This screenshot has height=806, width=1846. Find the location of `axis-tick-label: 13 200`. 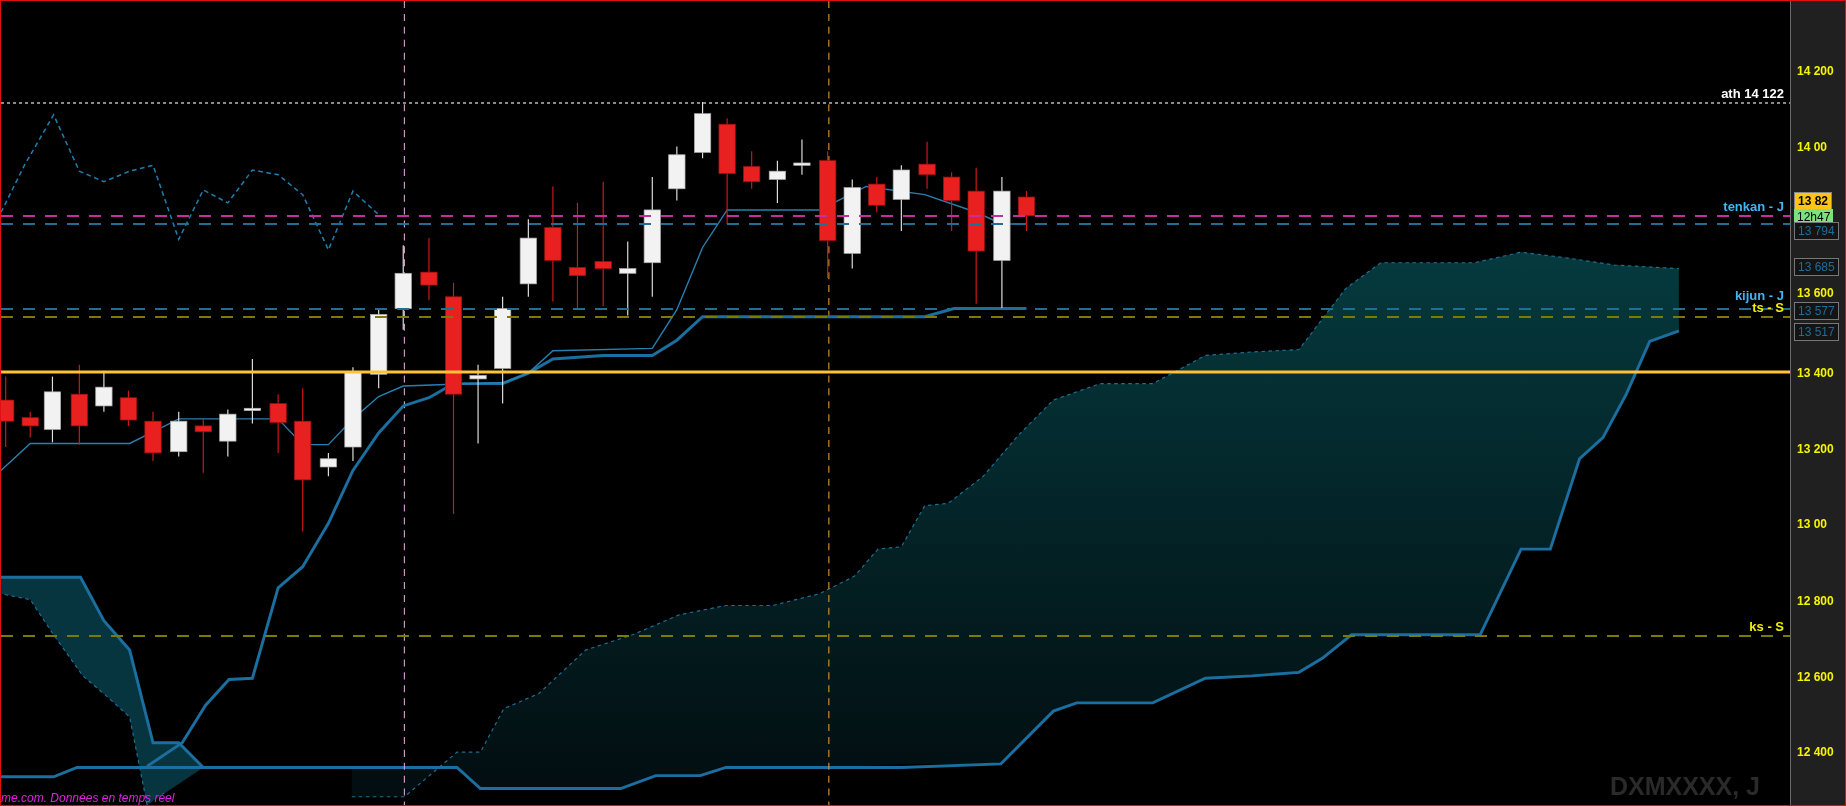

axis-tick-label: 13 200 is located at coordinates (1815, 449).